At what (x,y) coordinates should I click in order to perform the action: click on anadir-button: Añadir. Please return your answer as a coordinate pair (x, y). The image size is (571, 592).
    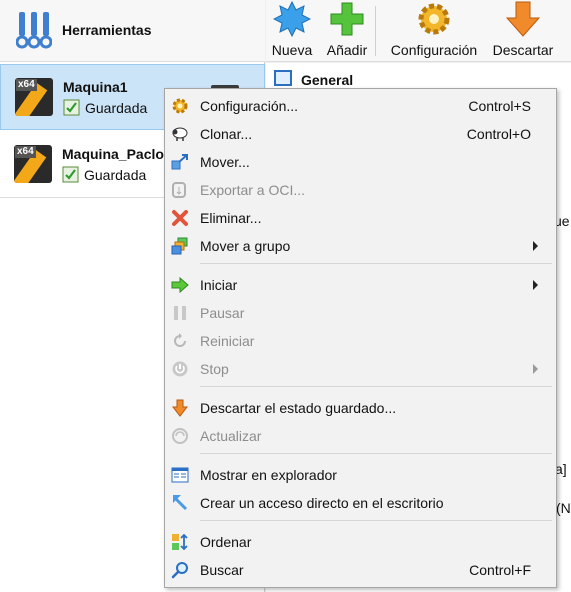
    Looking at the image, I should click on (347, 31).